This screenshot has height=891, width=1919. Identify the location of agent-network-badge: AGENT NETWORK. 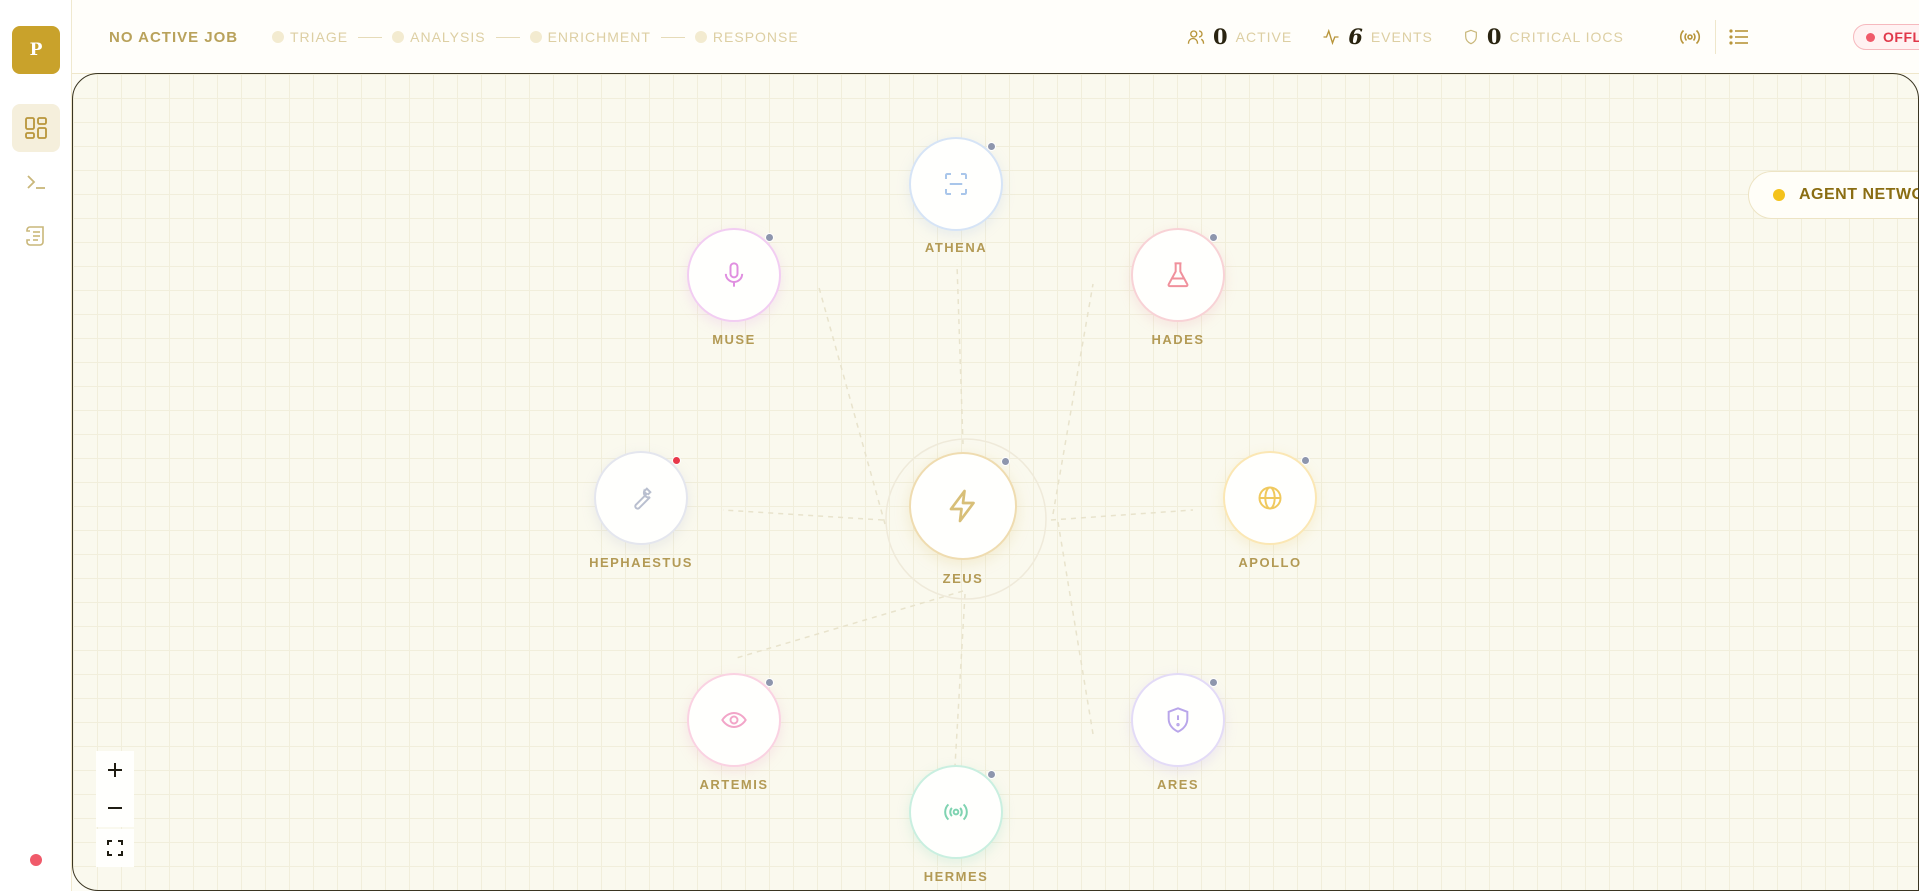
(1833, 195).